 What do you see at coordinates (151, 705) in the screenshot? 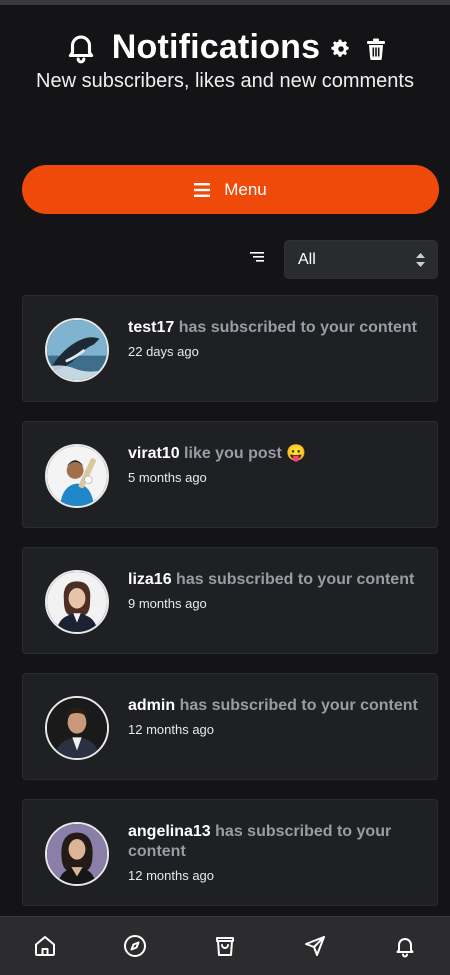
I see `notification-user: admin` at bounding box center [151, 705].